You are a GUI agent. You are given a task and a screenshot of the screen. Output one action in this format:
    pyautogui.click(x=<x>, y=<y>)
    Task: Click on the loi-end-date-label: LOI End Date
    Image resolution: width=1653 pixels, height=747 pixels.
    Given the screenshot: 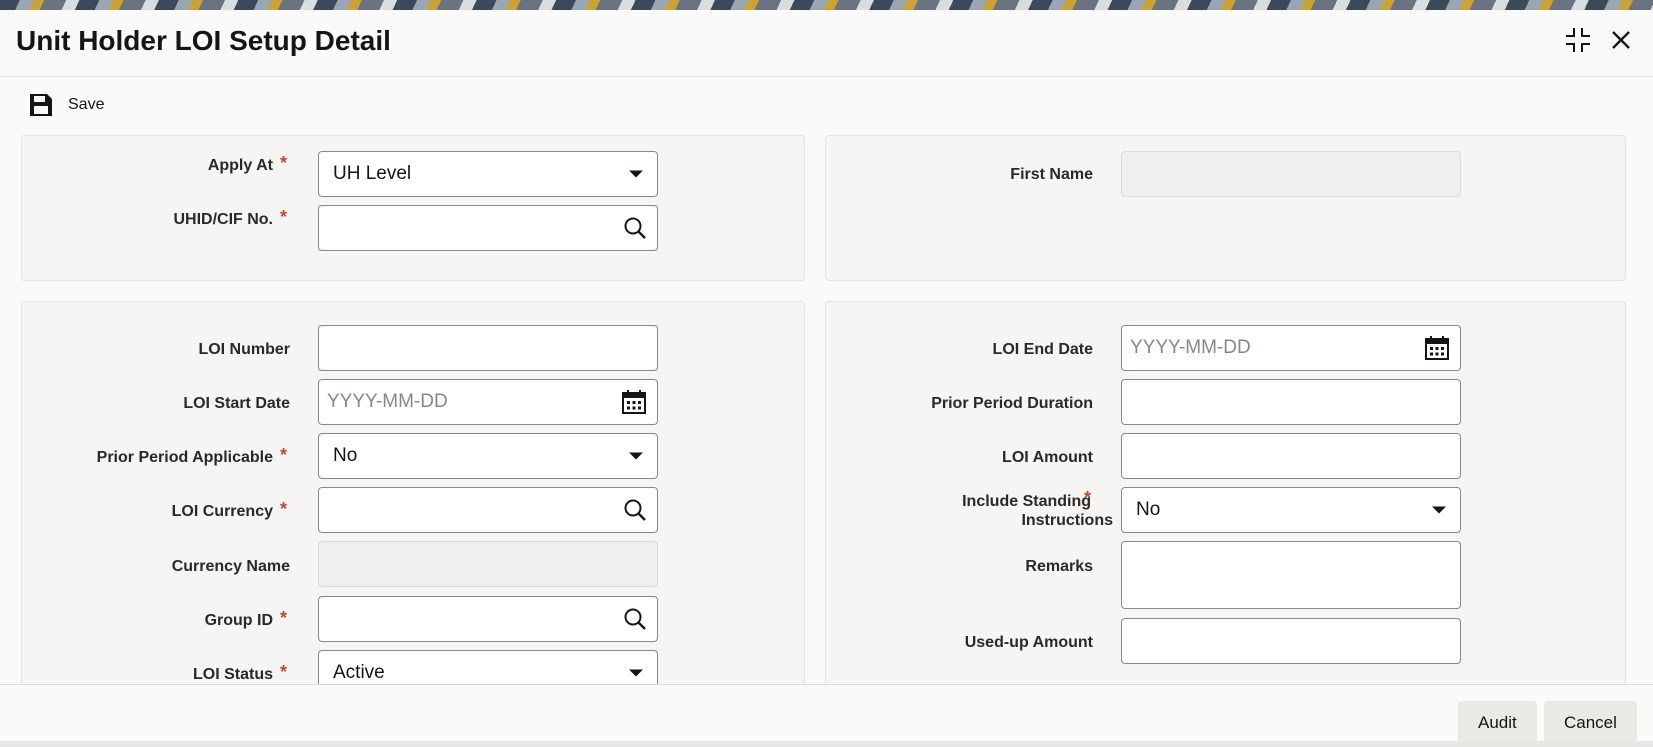 What is the action you would take?
    pyautogui.click(x=1042, y=349)
    